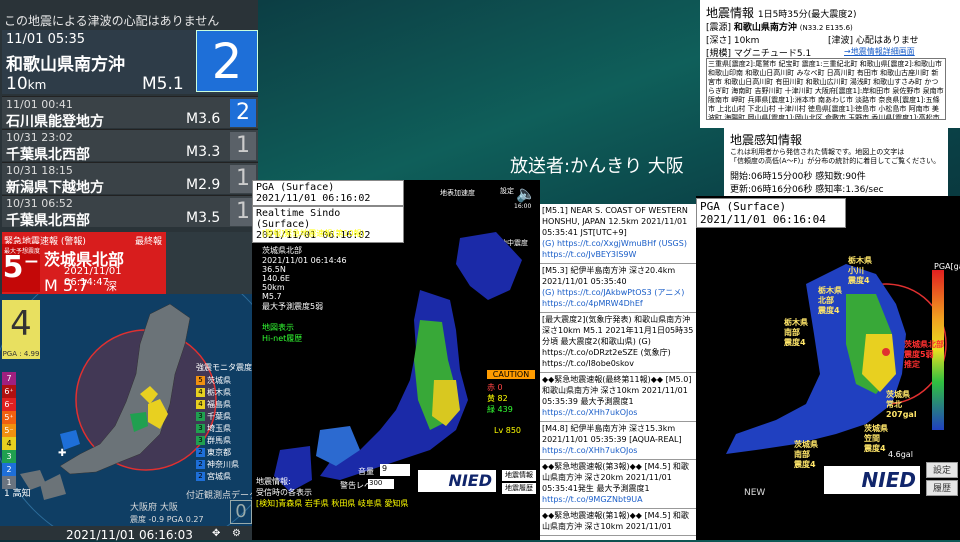 This screenshot has height=542, width=960. I want to click on monitor-row: 3 埼玉県, so click(227, 428).